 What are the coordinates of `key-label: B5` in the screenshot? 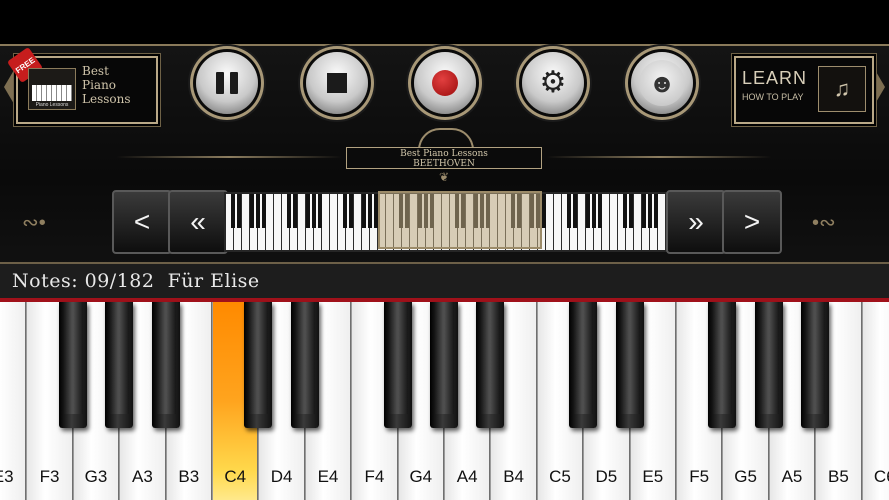 It's located at (838, 476).